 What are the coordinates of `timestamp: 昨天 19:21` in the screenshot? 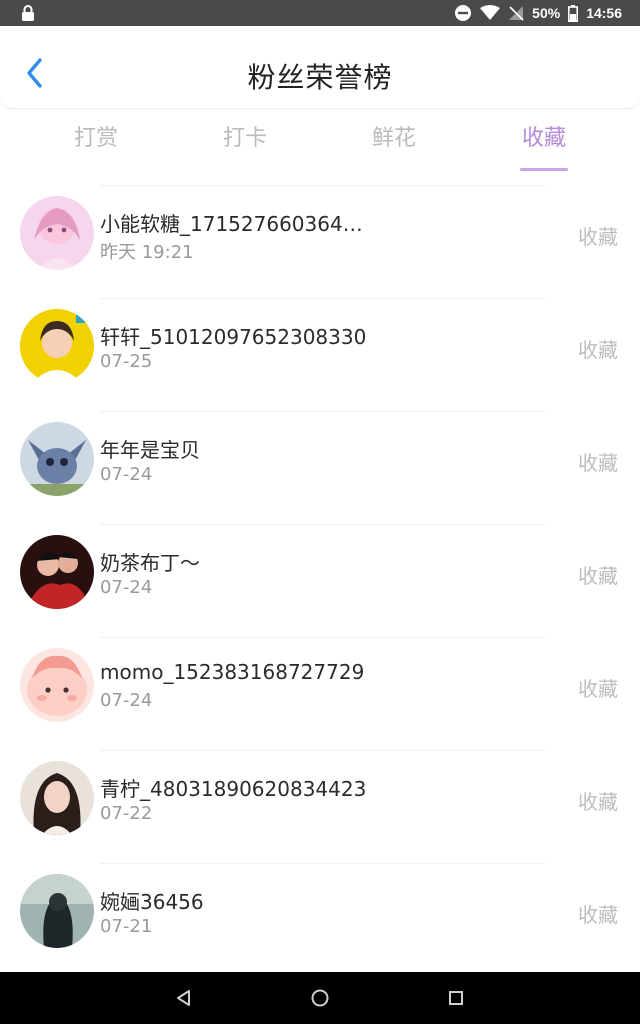 It's located at (147, 252).